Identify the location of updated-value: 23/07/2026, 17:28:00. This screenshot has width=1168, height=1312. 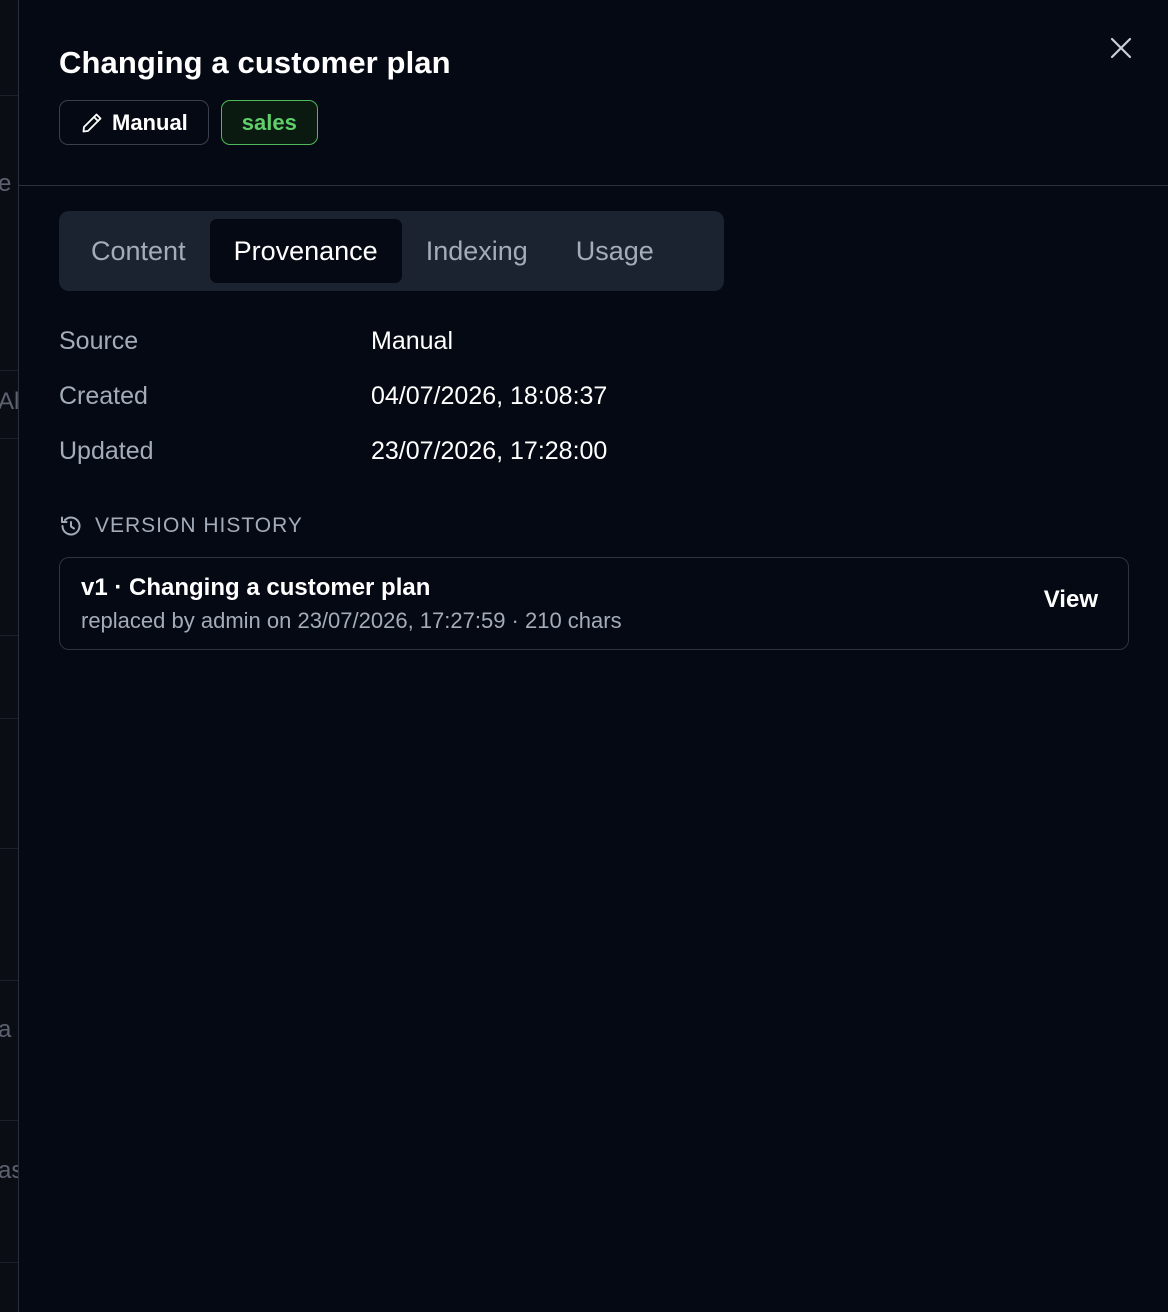
(489, 451).